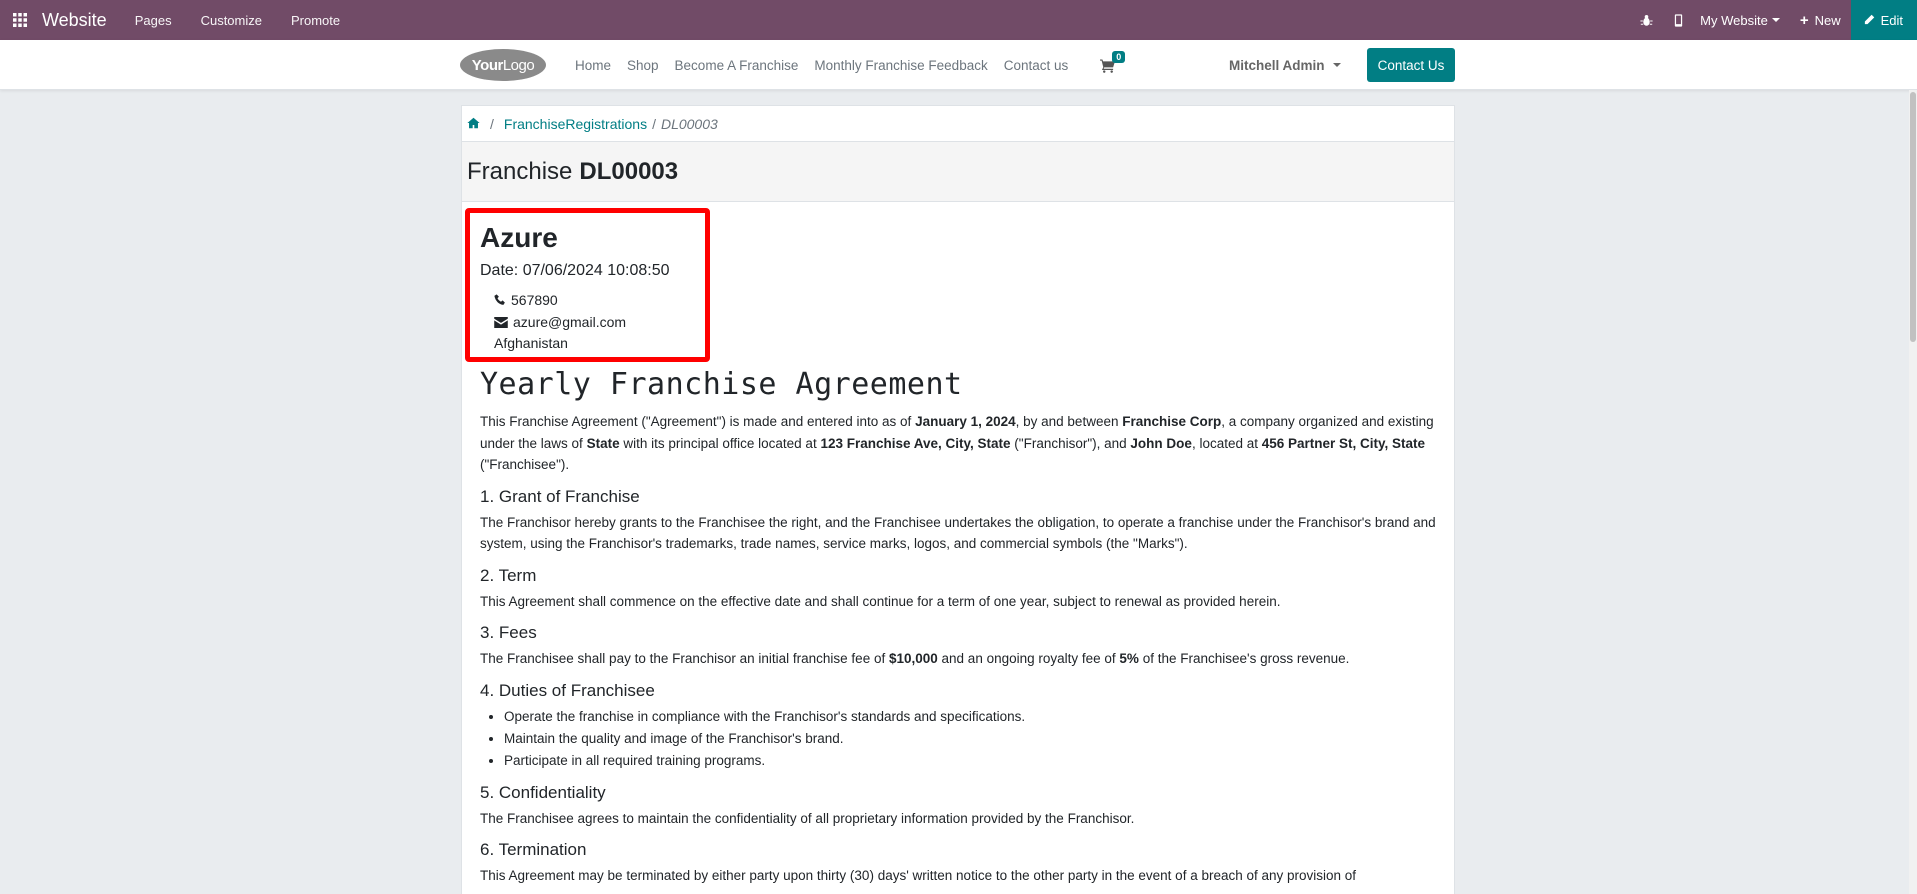 Image resolution: width=1917 pixels, height=894 pixels. Describe the element at coordinates (501, 322) in the screenshot. I see `envelope-icon` at that location.